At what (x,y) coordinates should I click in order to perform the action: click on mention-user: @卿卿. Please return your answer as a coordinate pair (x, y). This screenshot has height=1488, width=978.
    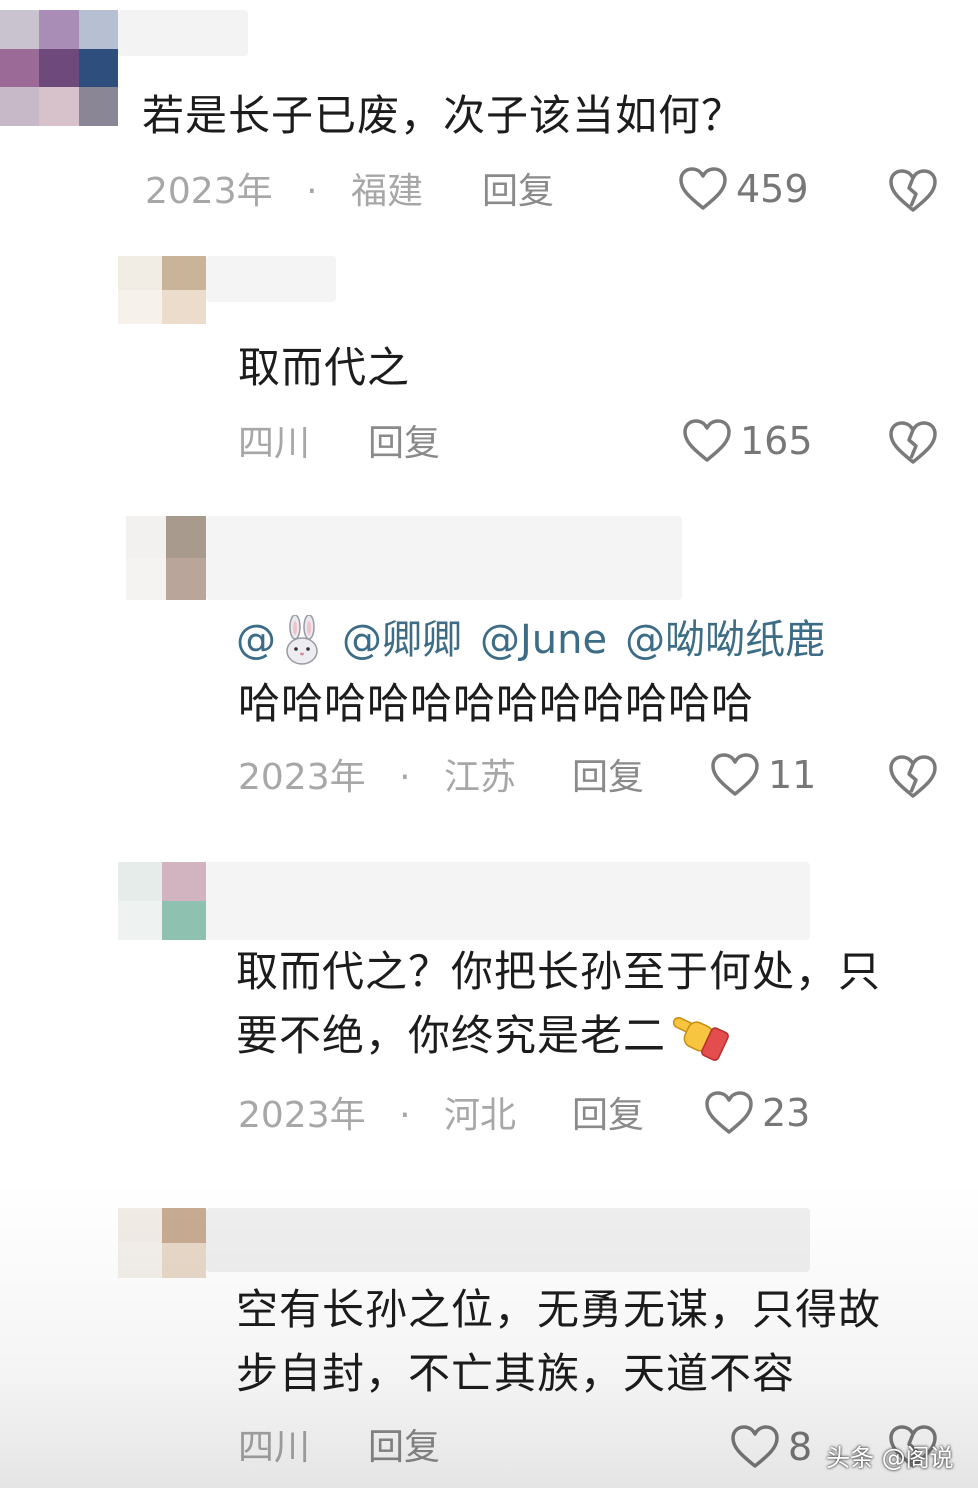
    Looking at the image, I should click on (402, 640).